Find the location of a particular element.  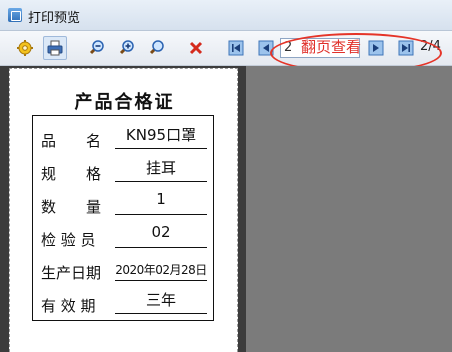

close-icon is located at coordinates (196, 48).